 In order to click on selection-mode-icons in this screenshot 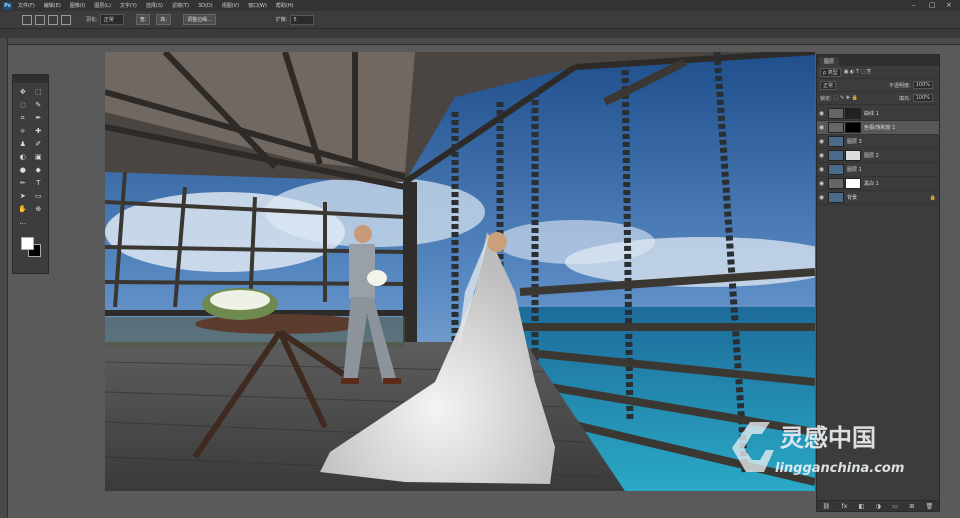, I will do `click(48, 19)`.